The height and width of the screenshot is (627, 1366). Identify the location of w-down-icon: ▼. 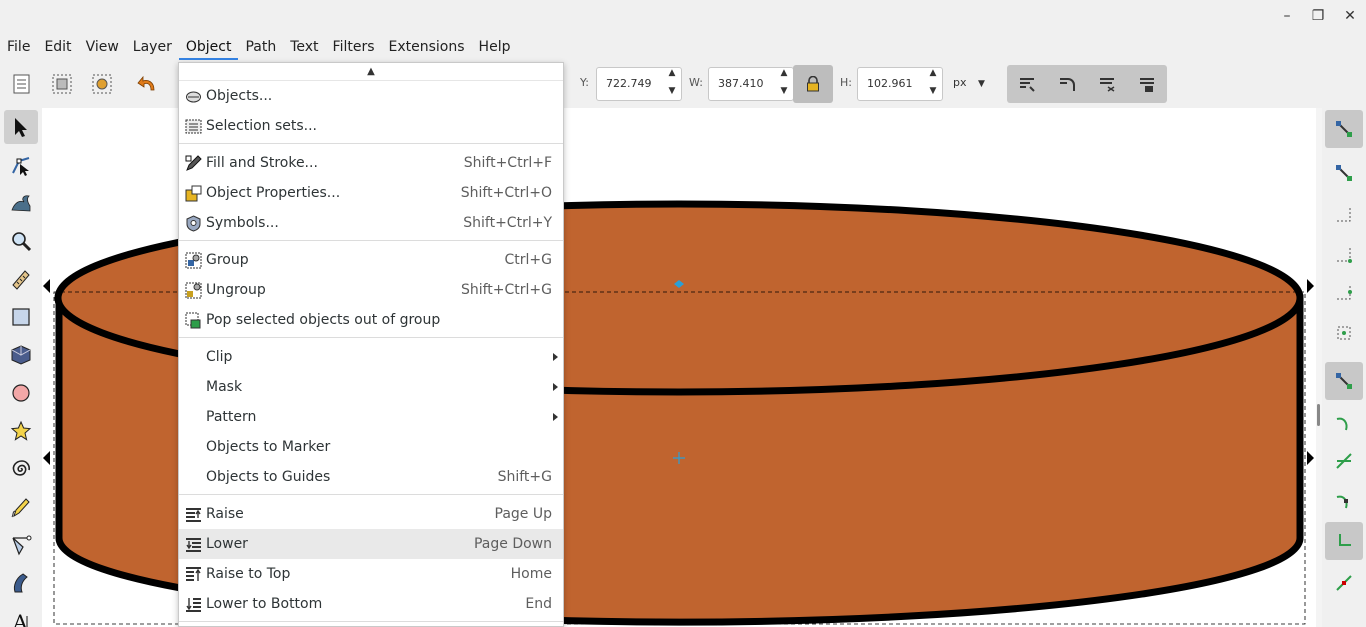
(784, 94).